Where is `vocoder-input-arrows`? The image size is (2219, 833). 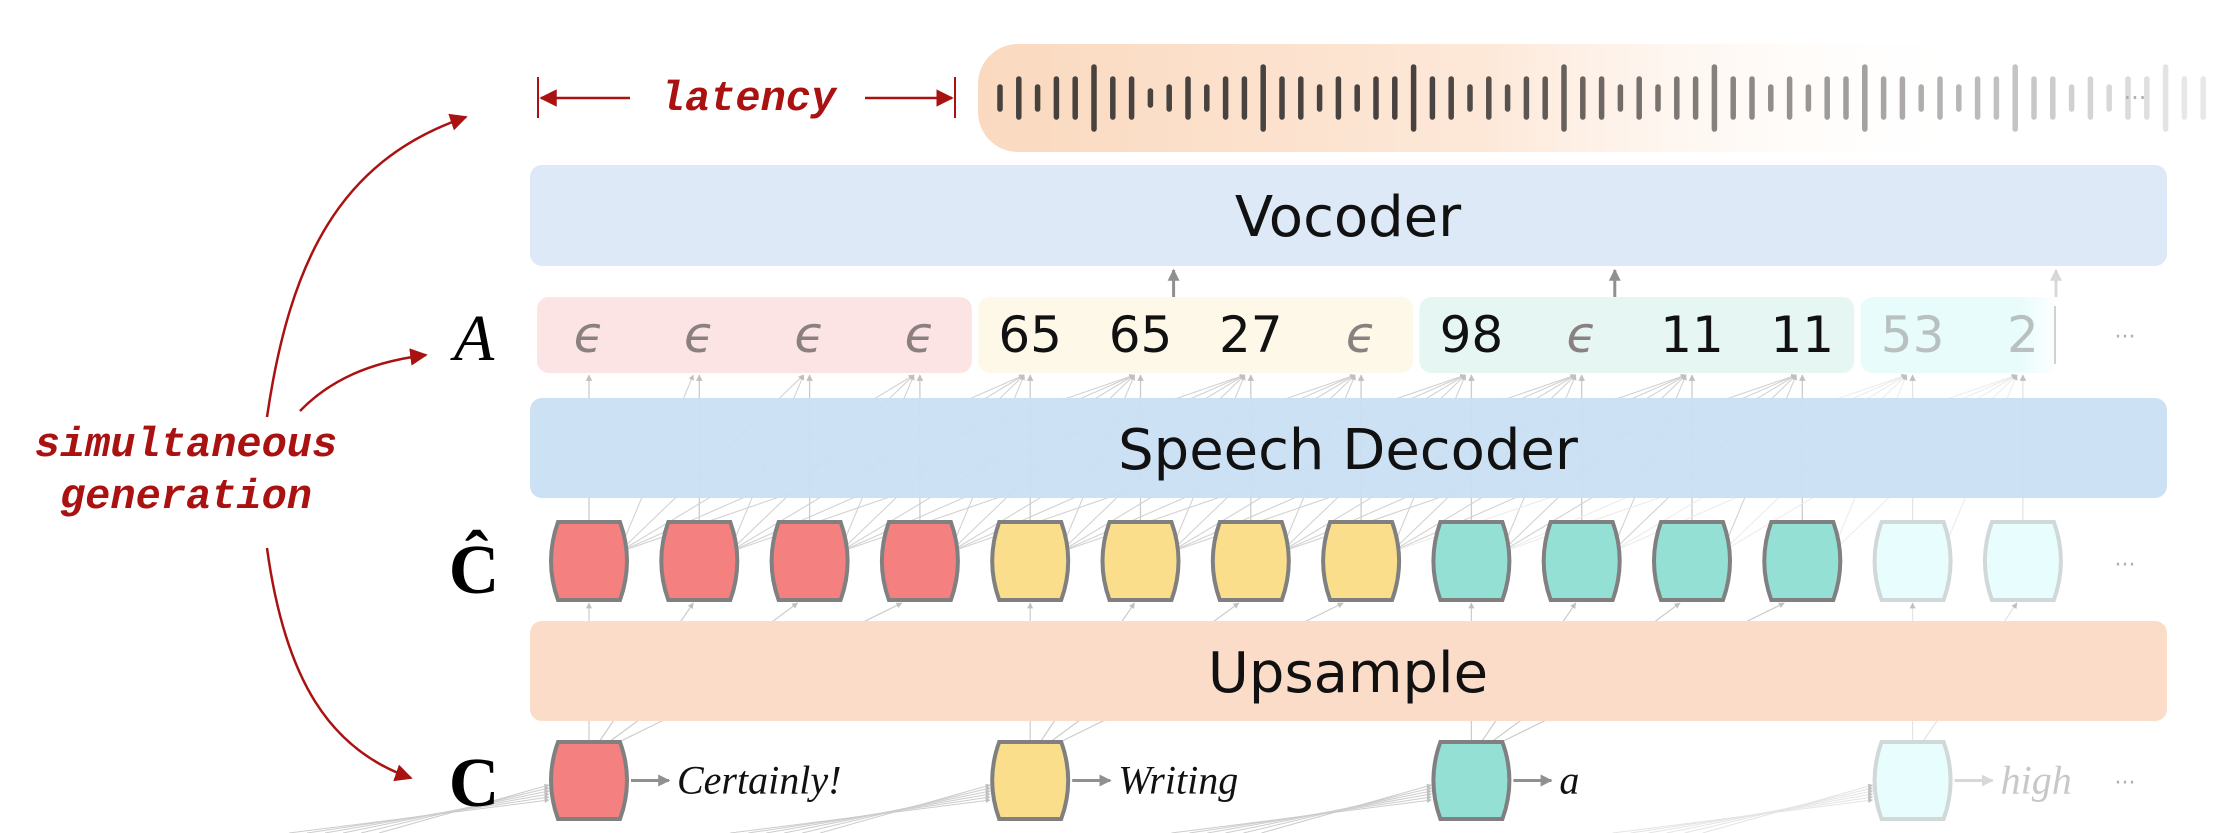 vocoder-input-arrows is located at coordinates (1614, 282).